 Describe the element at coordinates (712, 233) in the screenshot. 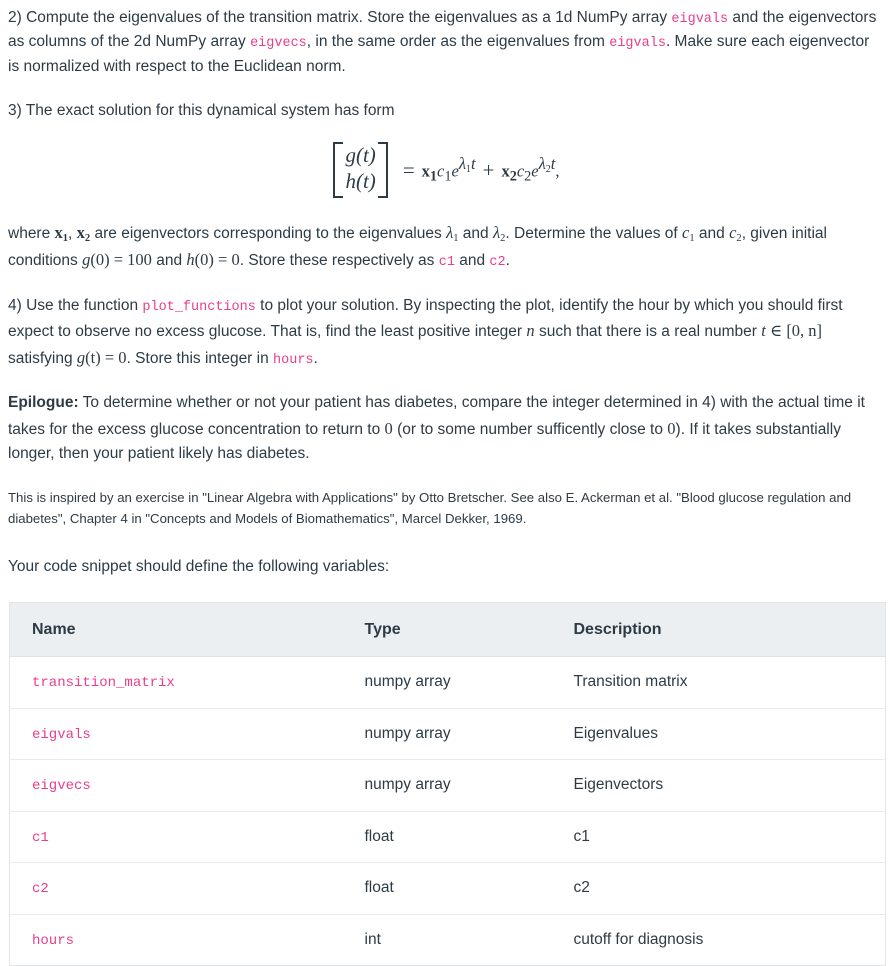

I see `text-and-2: and` at that location.